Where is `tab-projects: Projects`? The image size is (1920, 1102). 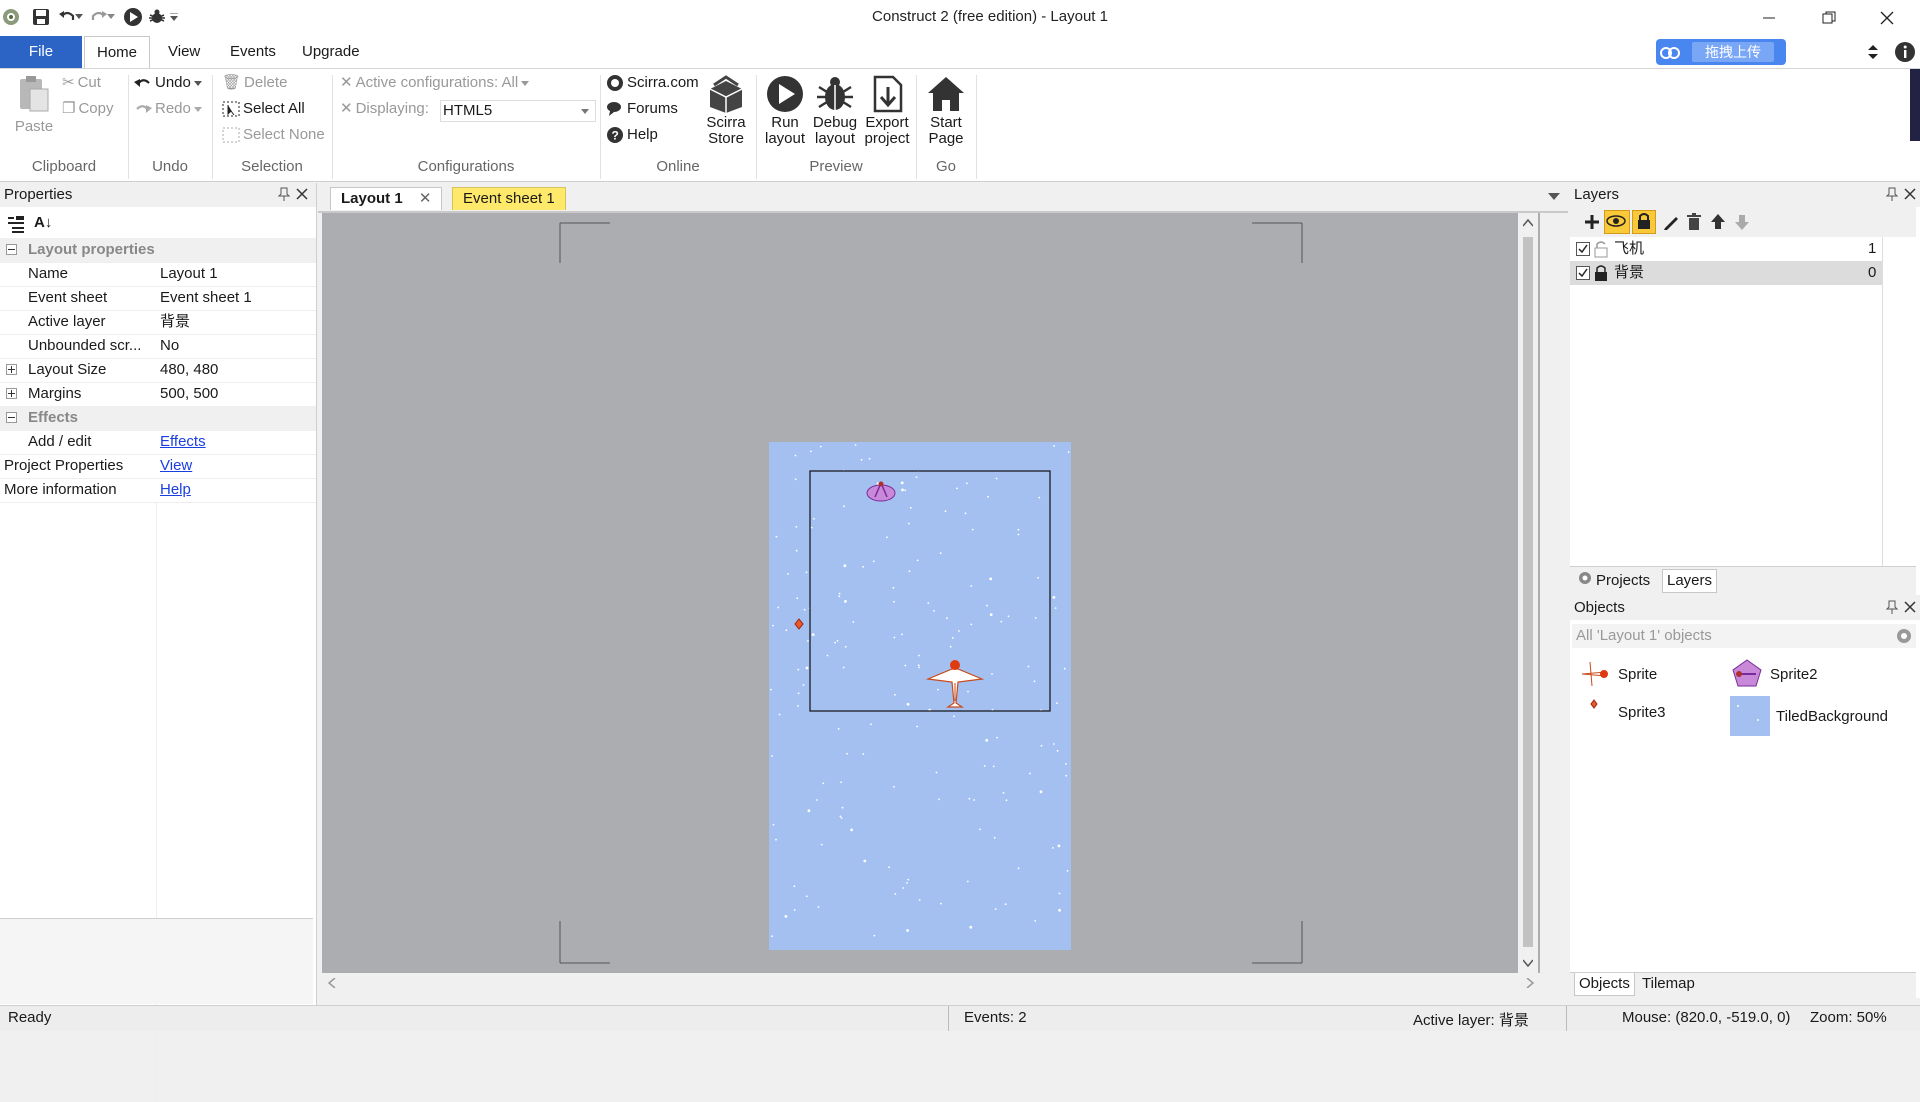 tab-projects: Projects is located at coordinates (1614, 581).